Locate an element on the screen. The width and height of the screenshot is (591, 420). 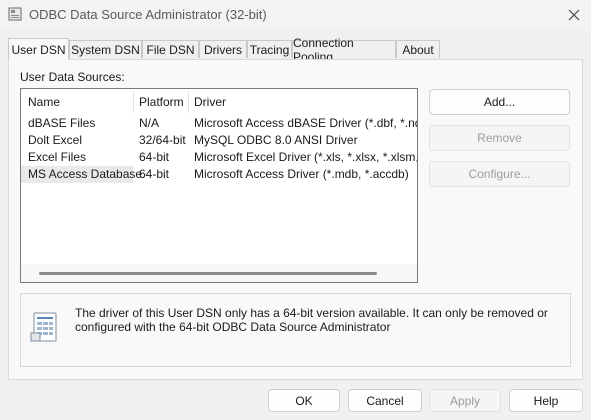
row-name: Dolt Excel is located at coordinates (55, 140).